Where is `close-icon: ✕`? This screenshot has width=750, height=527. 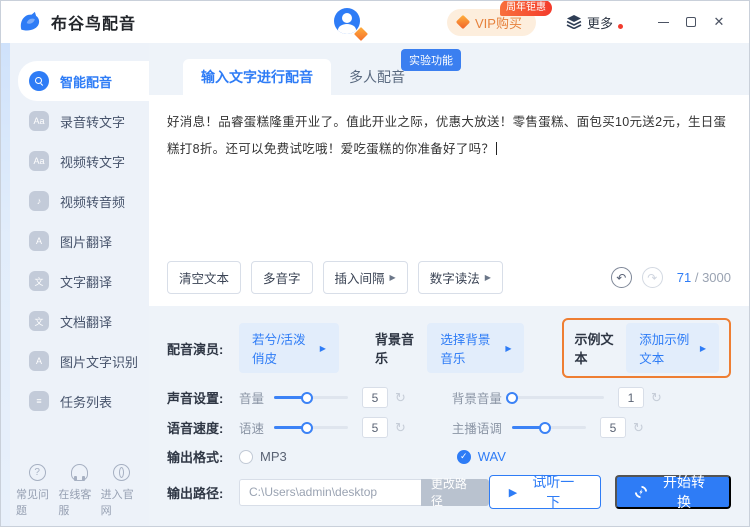
close-icon: ✕ is located at coordinates (719, 21).